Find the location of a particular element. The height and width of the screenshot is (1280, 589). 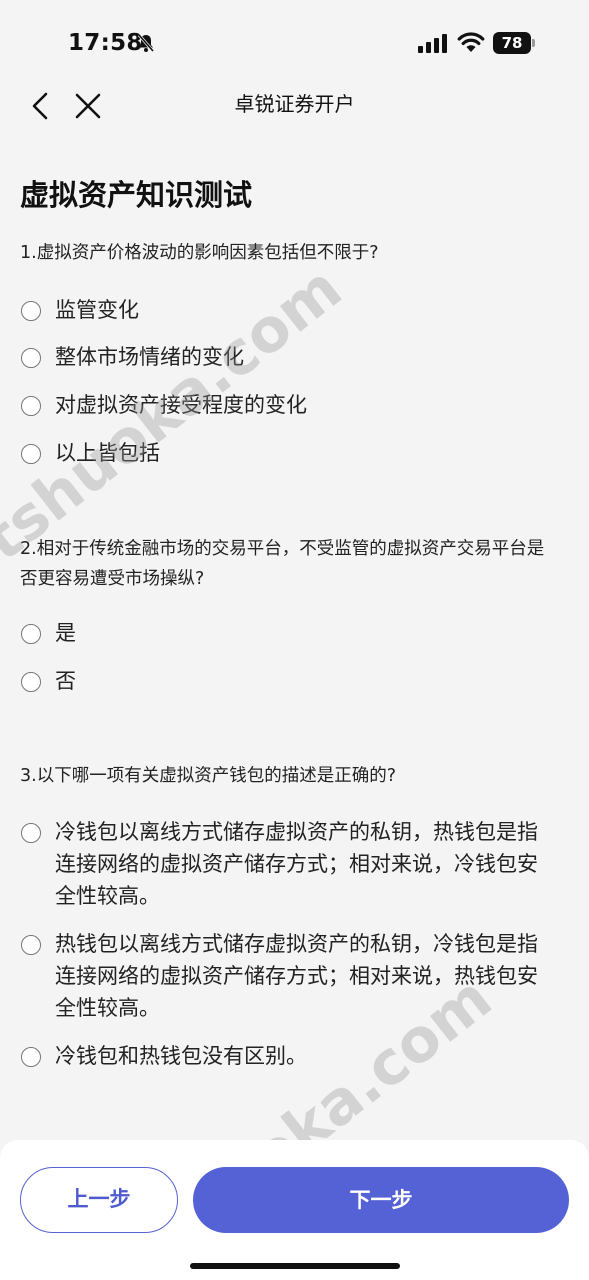

close-icon is located at coordinates (88, 106).